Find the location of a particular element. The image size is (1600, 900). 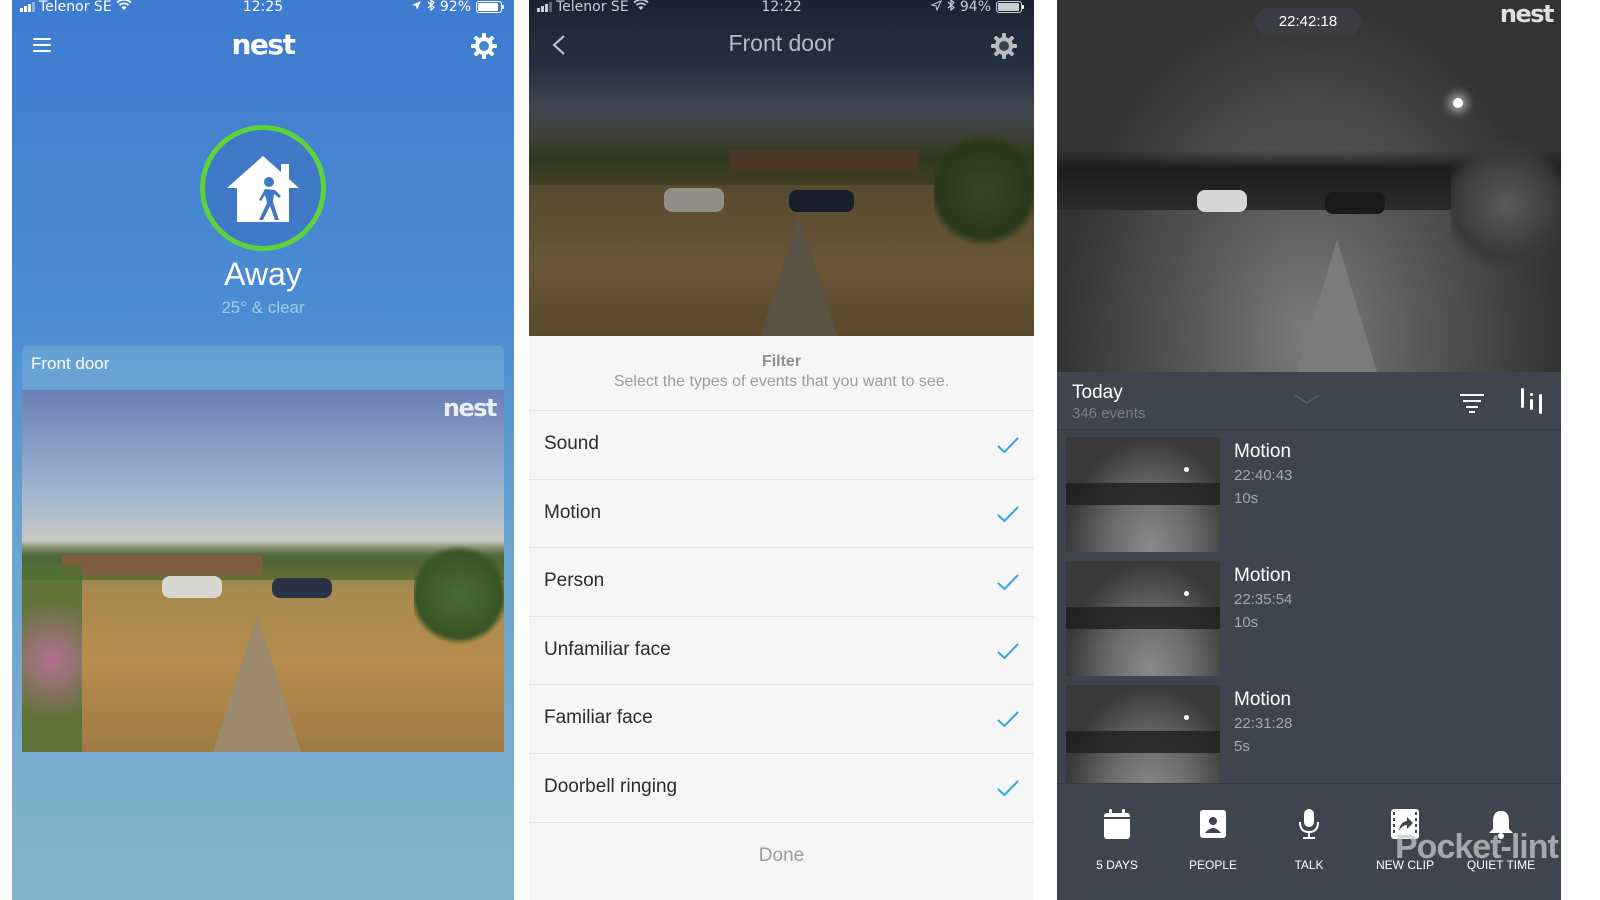

brick-path is located at coordinates (257, 683).